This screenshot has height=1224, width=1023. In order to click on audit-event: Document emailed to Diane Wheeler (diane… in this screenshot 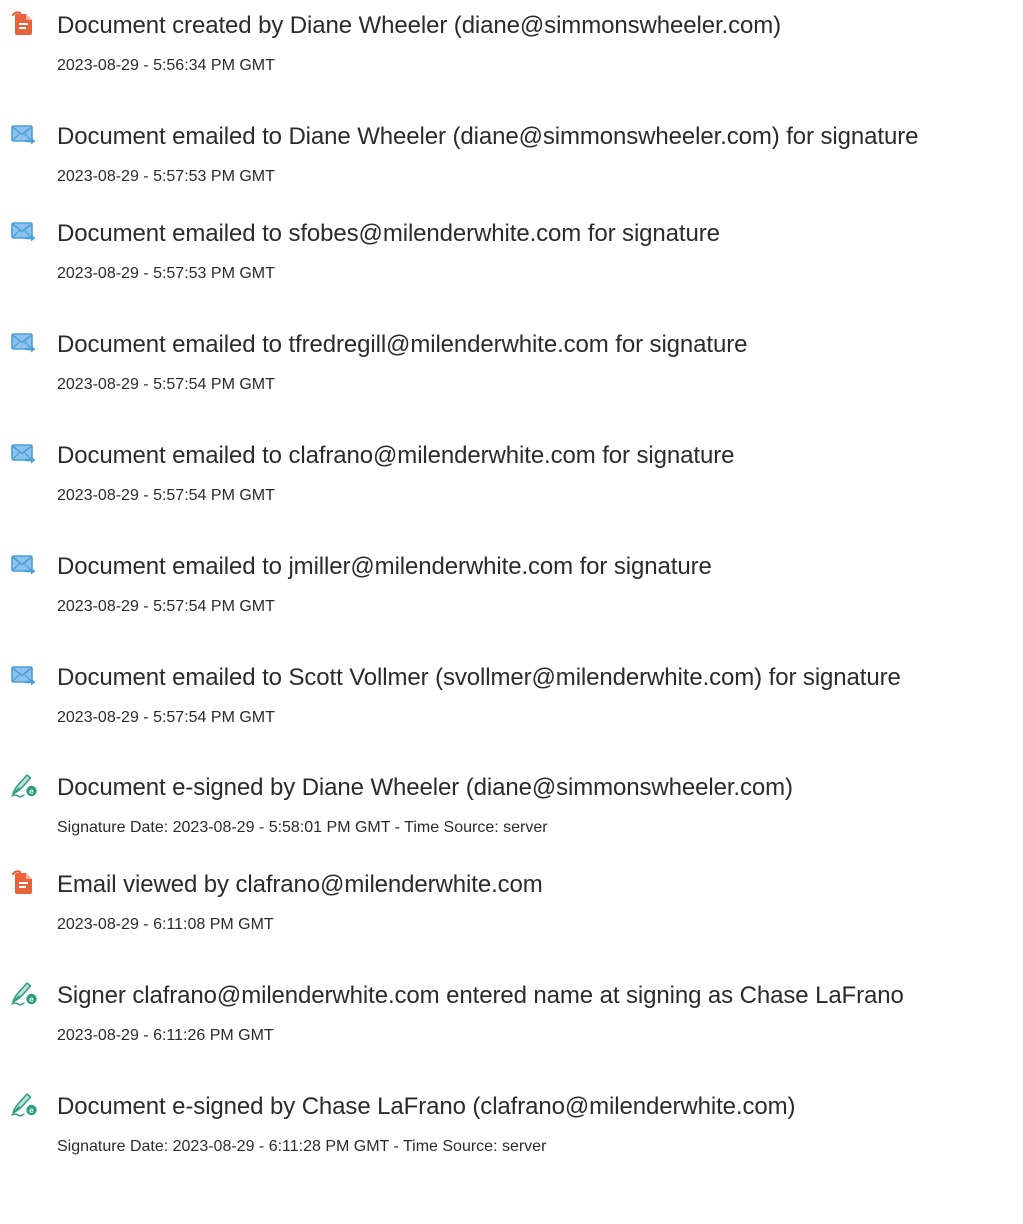, I will do `click(511, 161)`.